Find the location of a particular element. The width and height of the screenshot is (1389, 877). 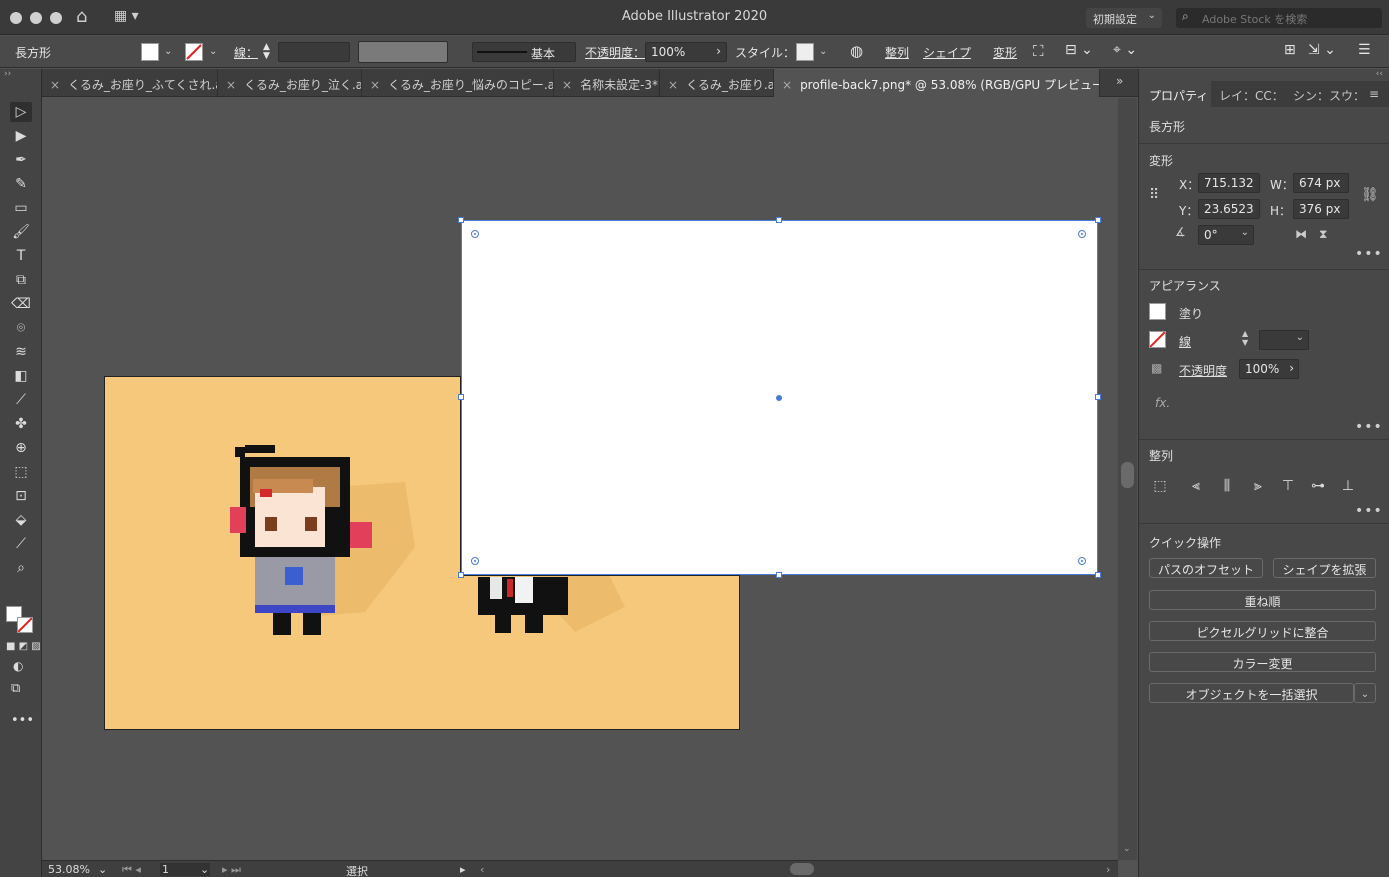

rectangle-tool: ▭ is located at coordinates (21, 208).